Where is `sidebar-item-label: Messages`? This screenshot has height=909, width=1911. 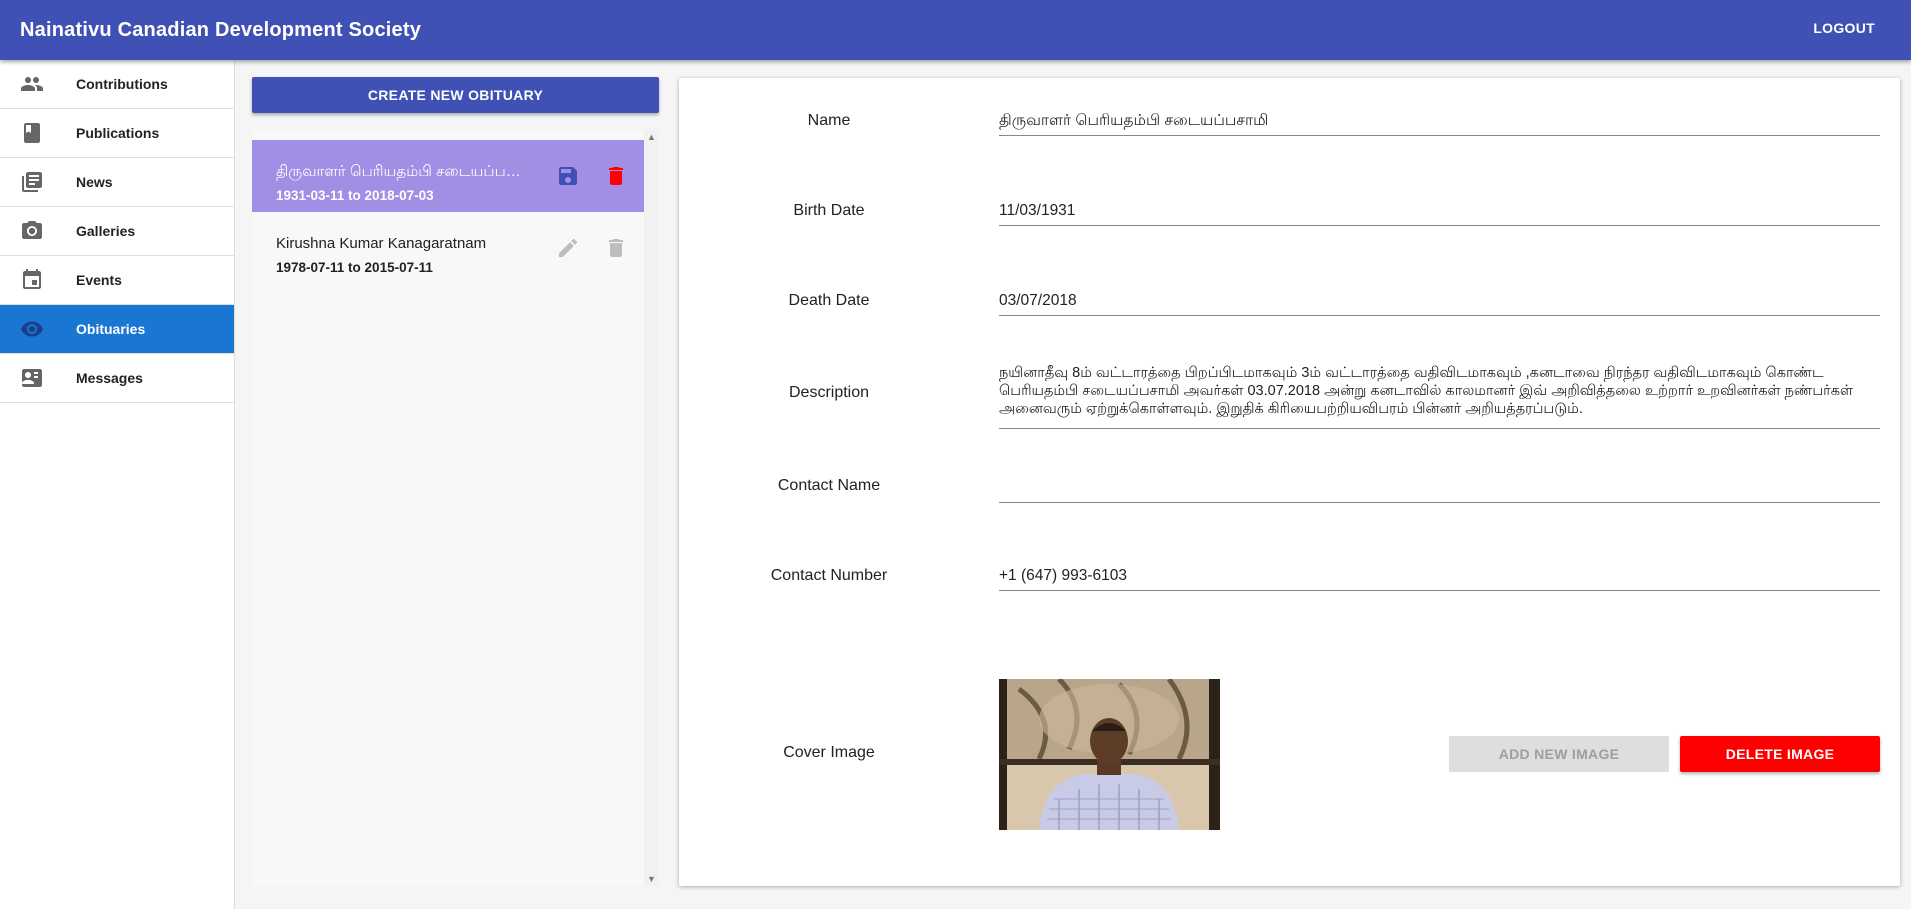 sidebar-item-label: Messages is located at coordinates (109, 378).